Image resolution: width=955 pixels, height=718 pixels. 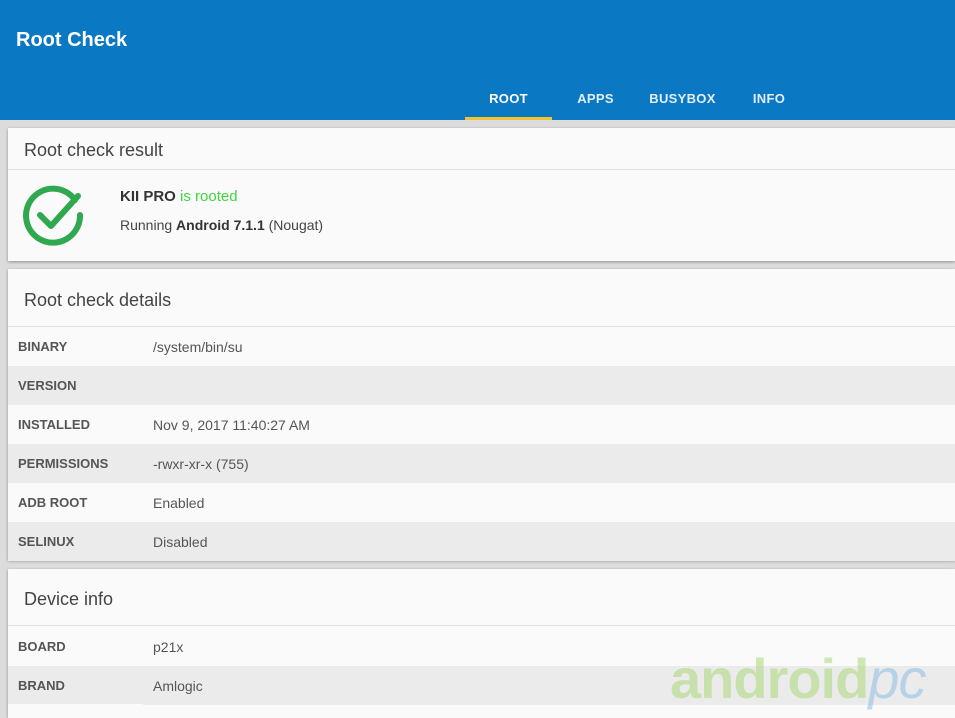 What do you see at coordinates (148, 196) in the screenshot?
I see `device-name: KII PRO` at bounding box center [148, 196].